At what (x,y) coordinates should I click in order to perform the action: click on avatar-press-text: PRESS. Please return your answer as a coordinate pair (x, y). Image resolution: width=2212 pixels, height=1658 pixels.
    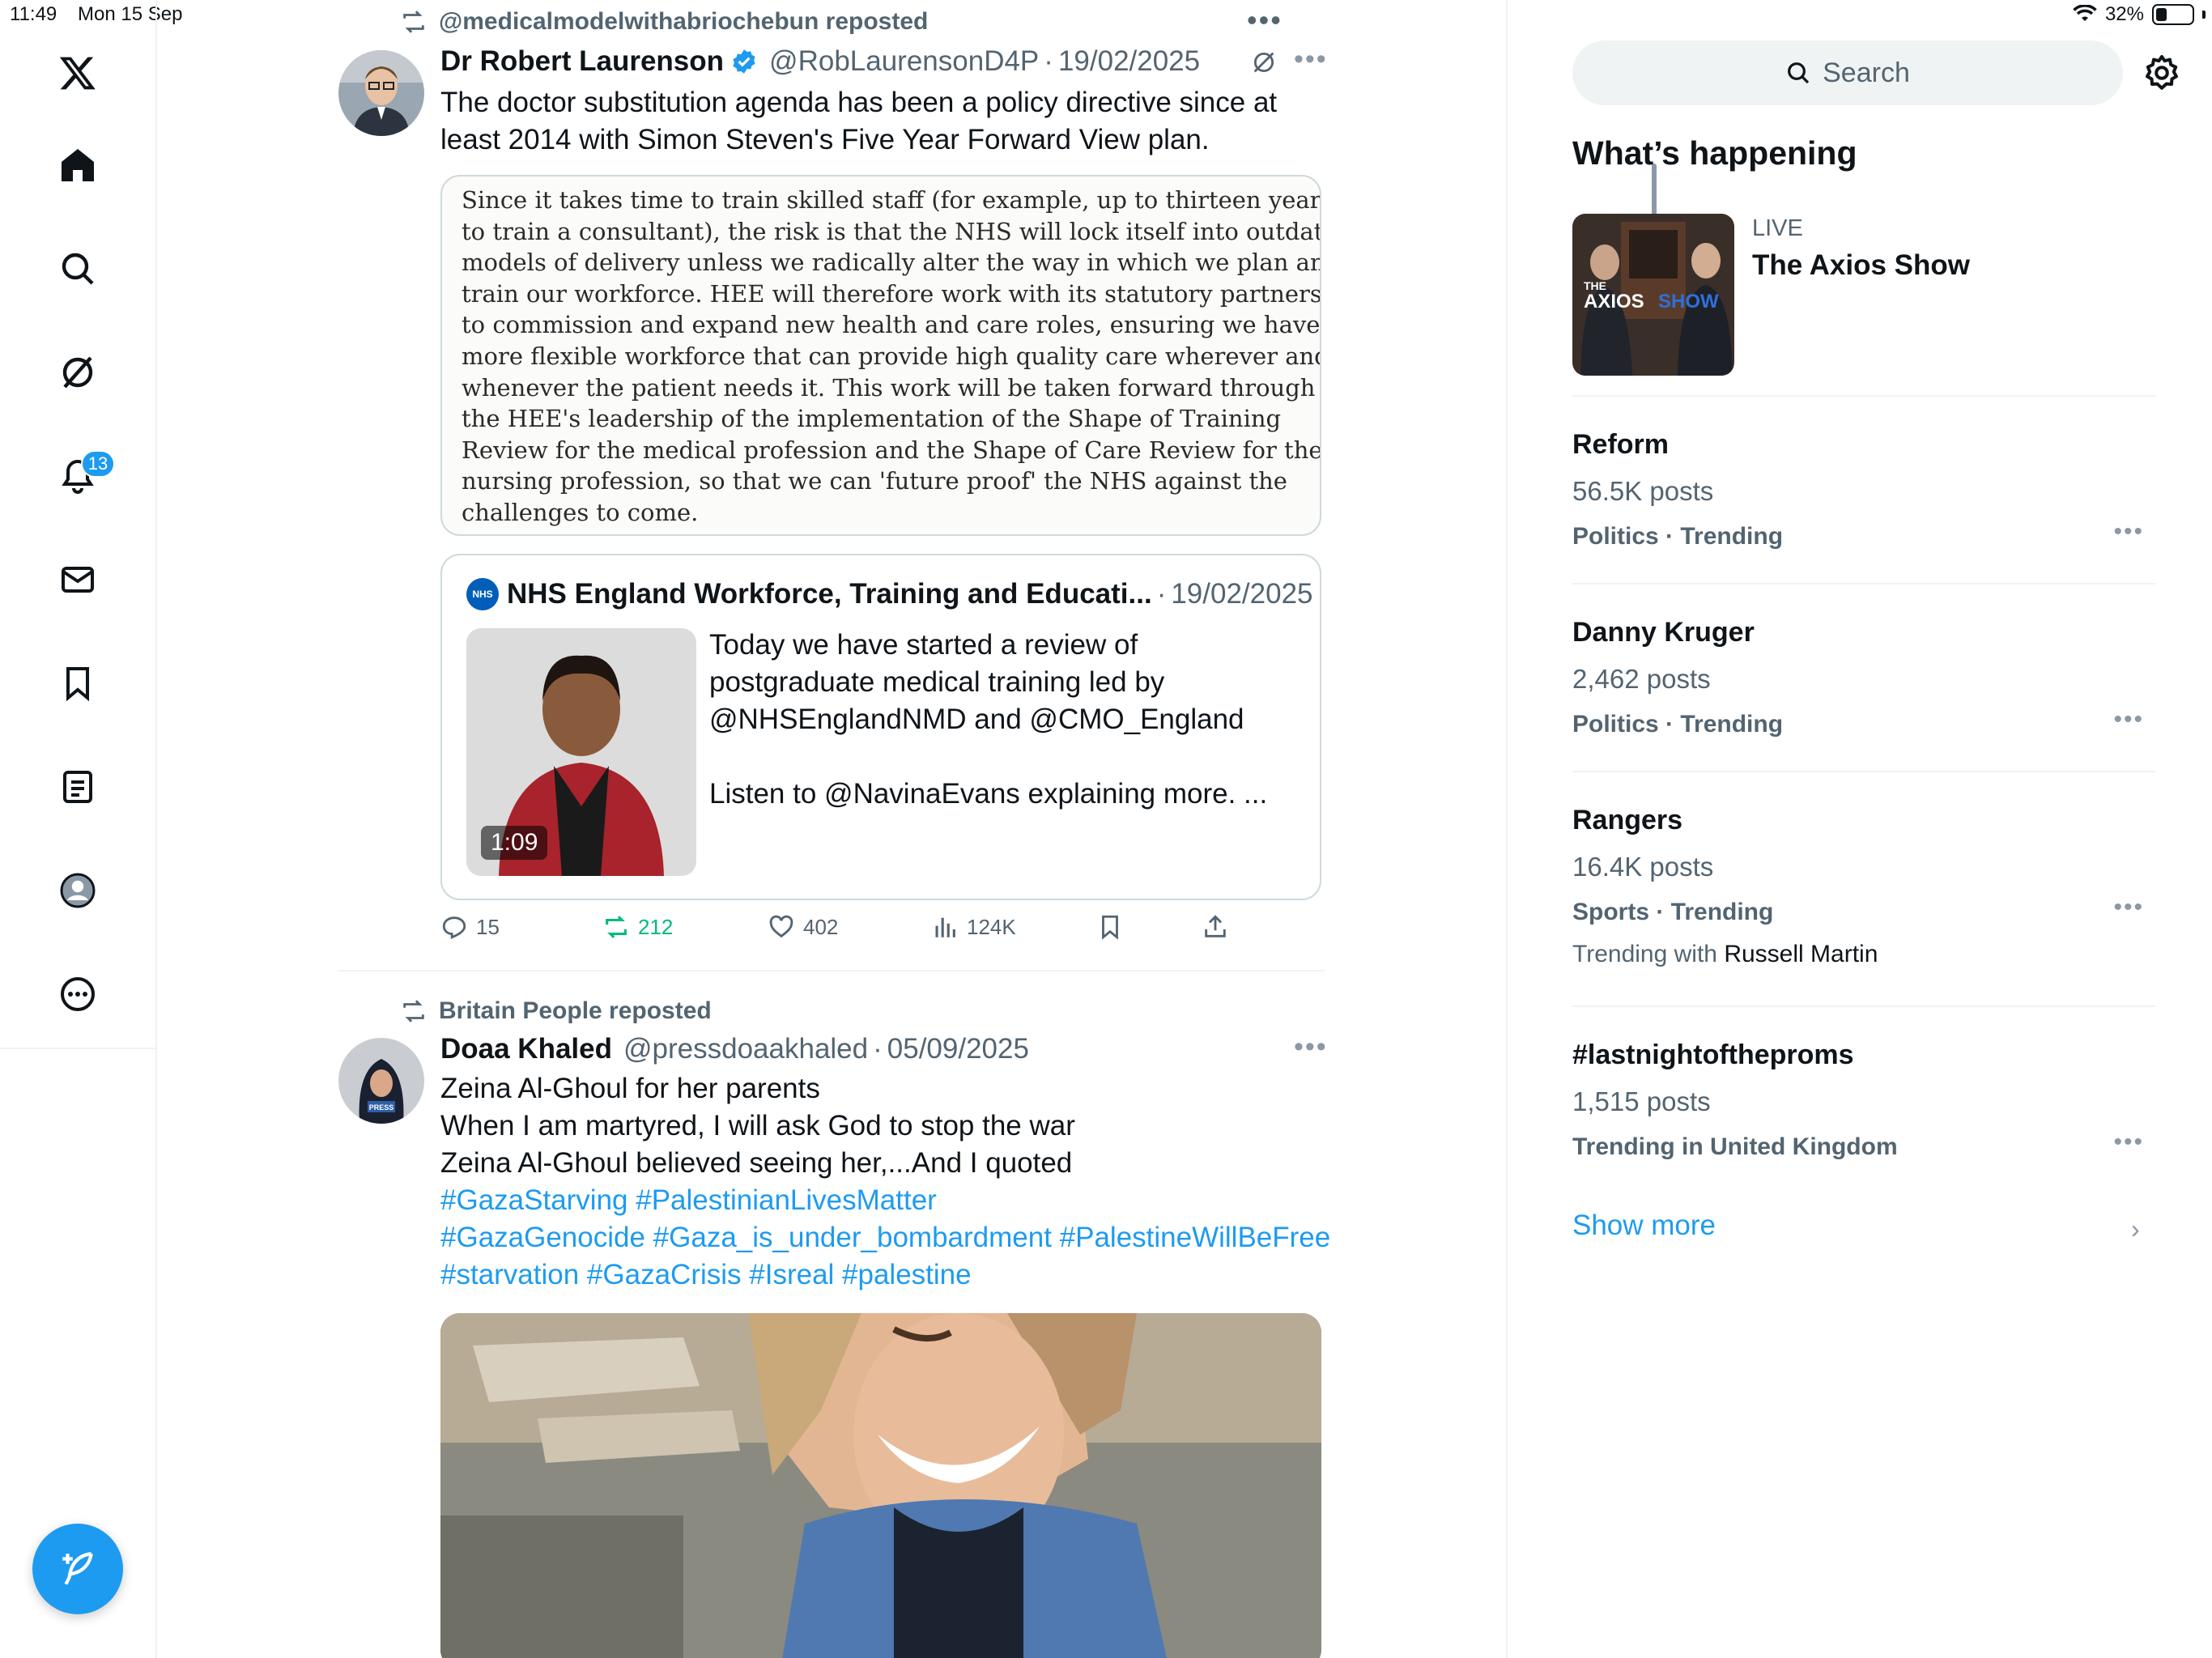
    Looking at the image, I should click on (382, 1107).